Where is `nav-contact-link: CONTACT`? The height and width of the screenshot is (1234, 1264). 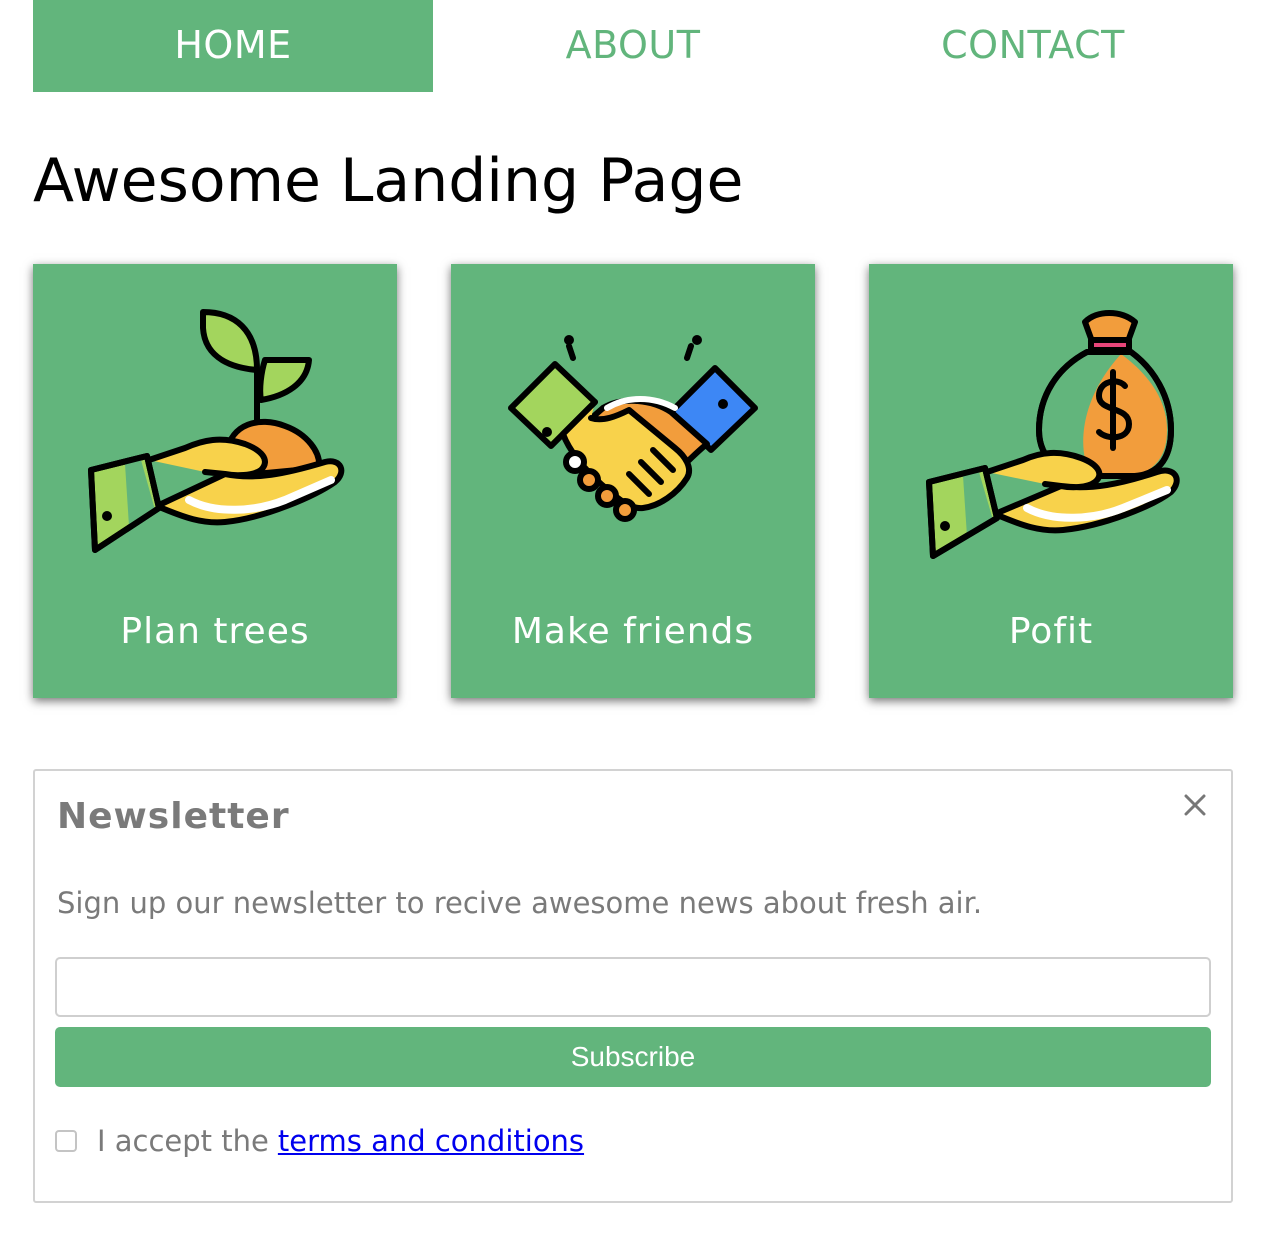 nav-contact-link: CONTACT is located at coordinates (1033, 46).